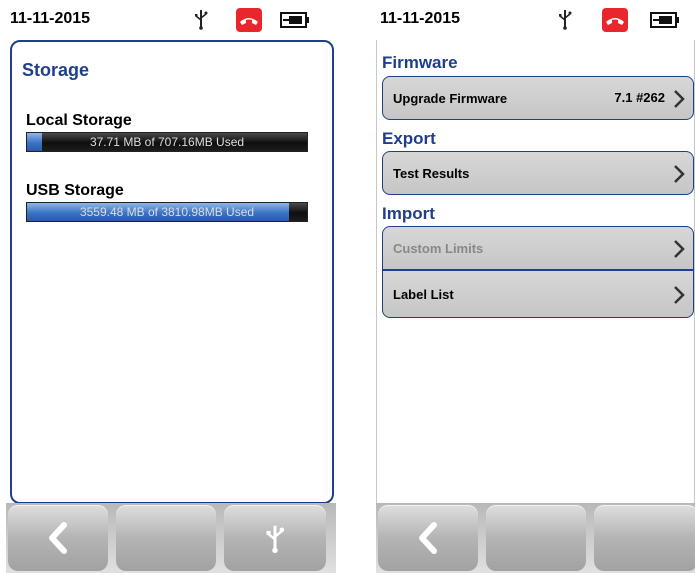 Image resolution: width=695 pixels, height=573 pixels. What do you see at coordinates (420, 62) in the screenshot?
I see `section-firmware: Firmware` at bounding box center [420, 62].